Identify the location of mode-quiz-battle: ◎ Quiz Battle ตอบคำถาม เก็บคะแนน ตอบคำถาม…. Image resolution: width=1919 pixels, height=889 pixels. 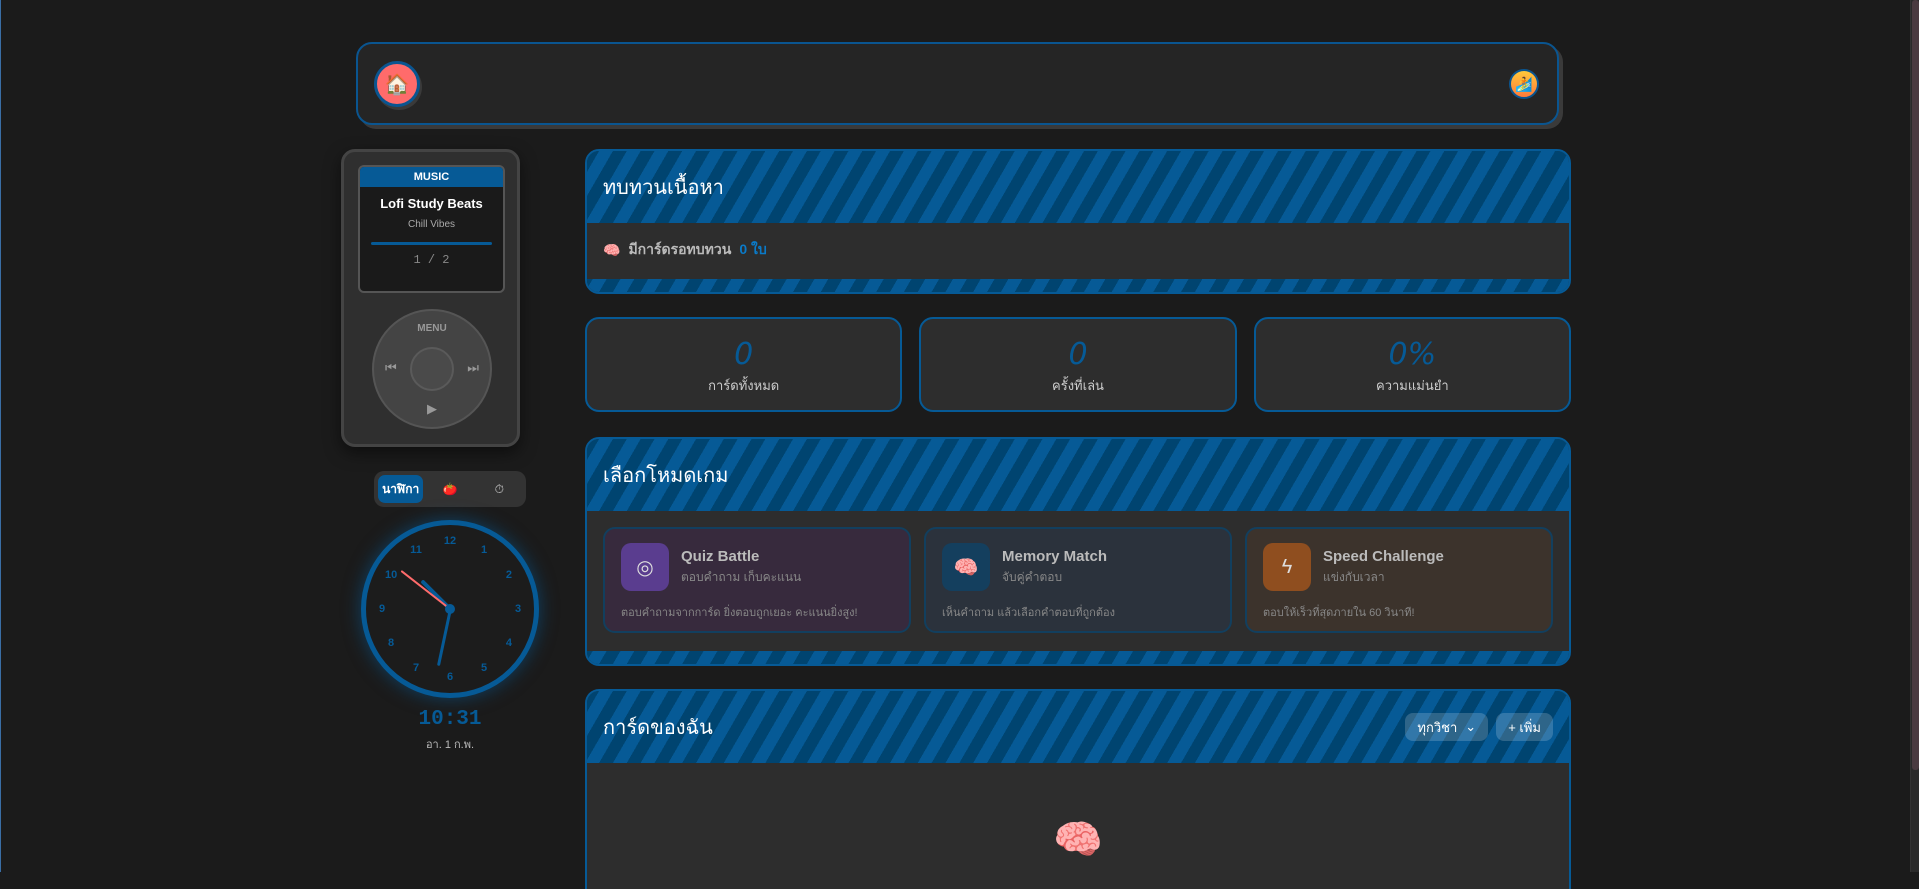
(757, 580).